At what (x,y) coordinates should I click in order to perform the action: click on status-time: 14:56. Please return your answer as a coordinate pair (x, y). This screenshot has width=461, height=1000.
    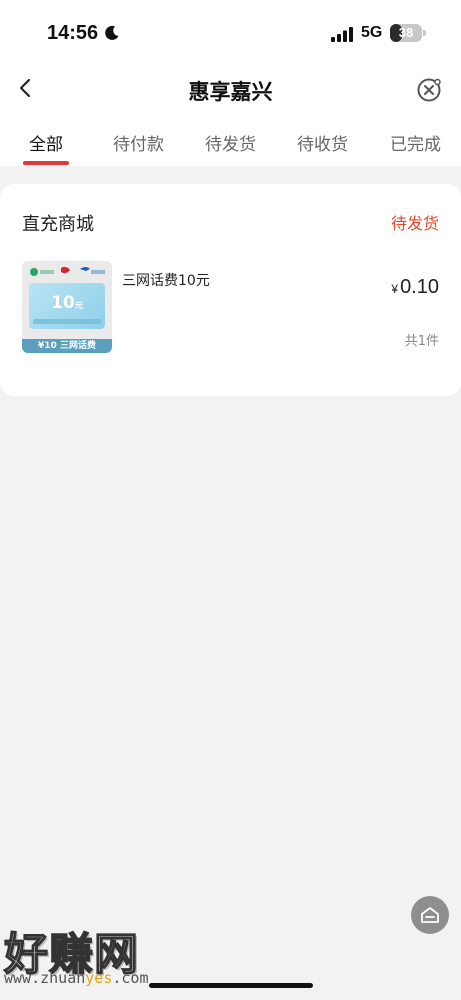
    Looking at the image, I should click on (73, 33).